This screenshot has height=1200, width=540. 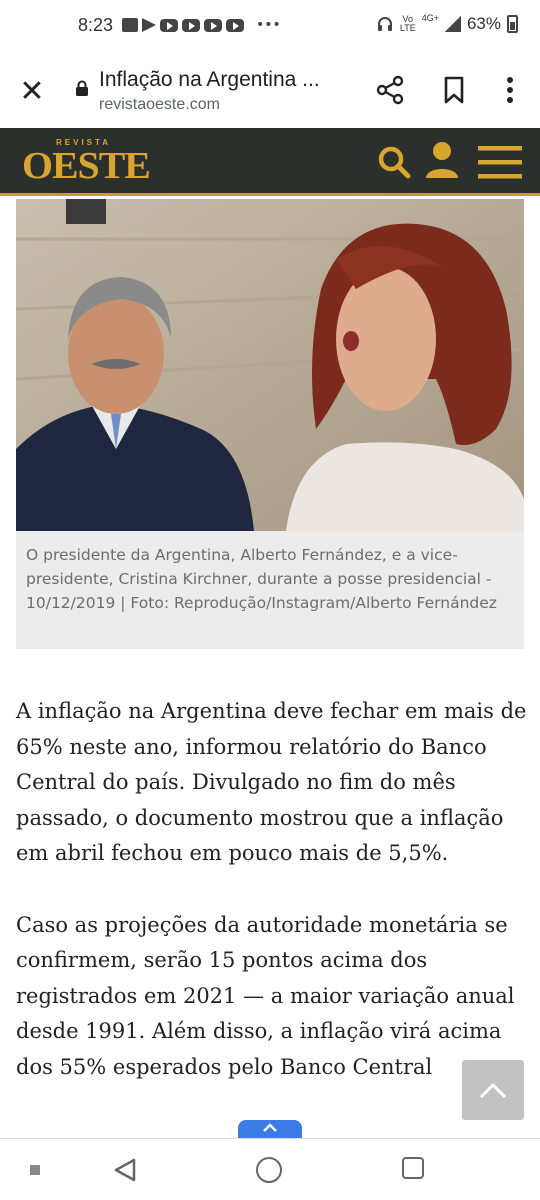 I want to click on system-icons: Vo LTE 4G+ 63%, so click(x=447, y=23).